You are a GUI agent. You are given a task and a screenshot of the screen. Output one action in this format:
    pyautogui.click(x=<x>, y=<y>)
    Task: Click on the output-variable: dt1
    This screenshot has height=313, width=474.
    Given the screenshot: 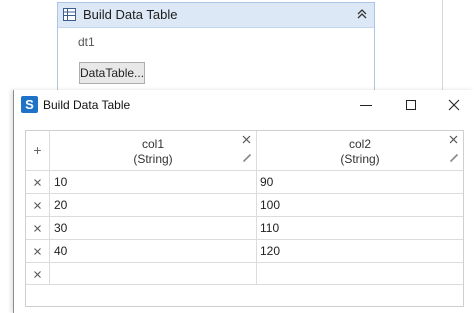 What is the action you would take?
    pyautogui.click(x=86, y=42)
    